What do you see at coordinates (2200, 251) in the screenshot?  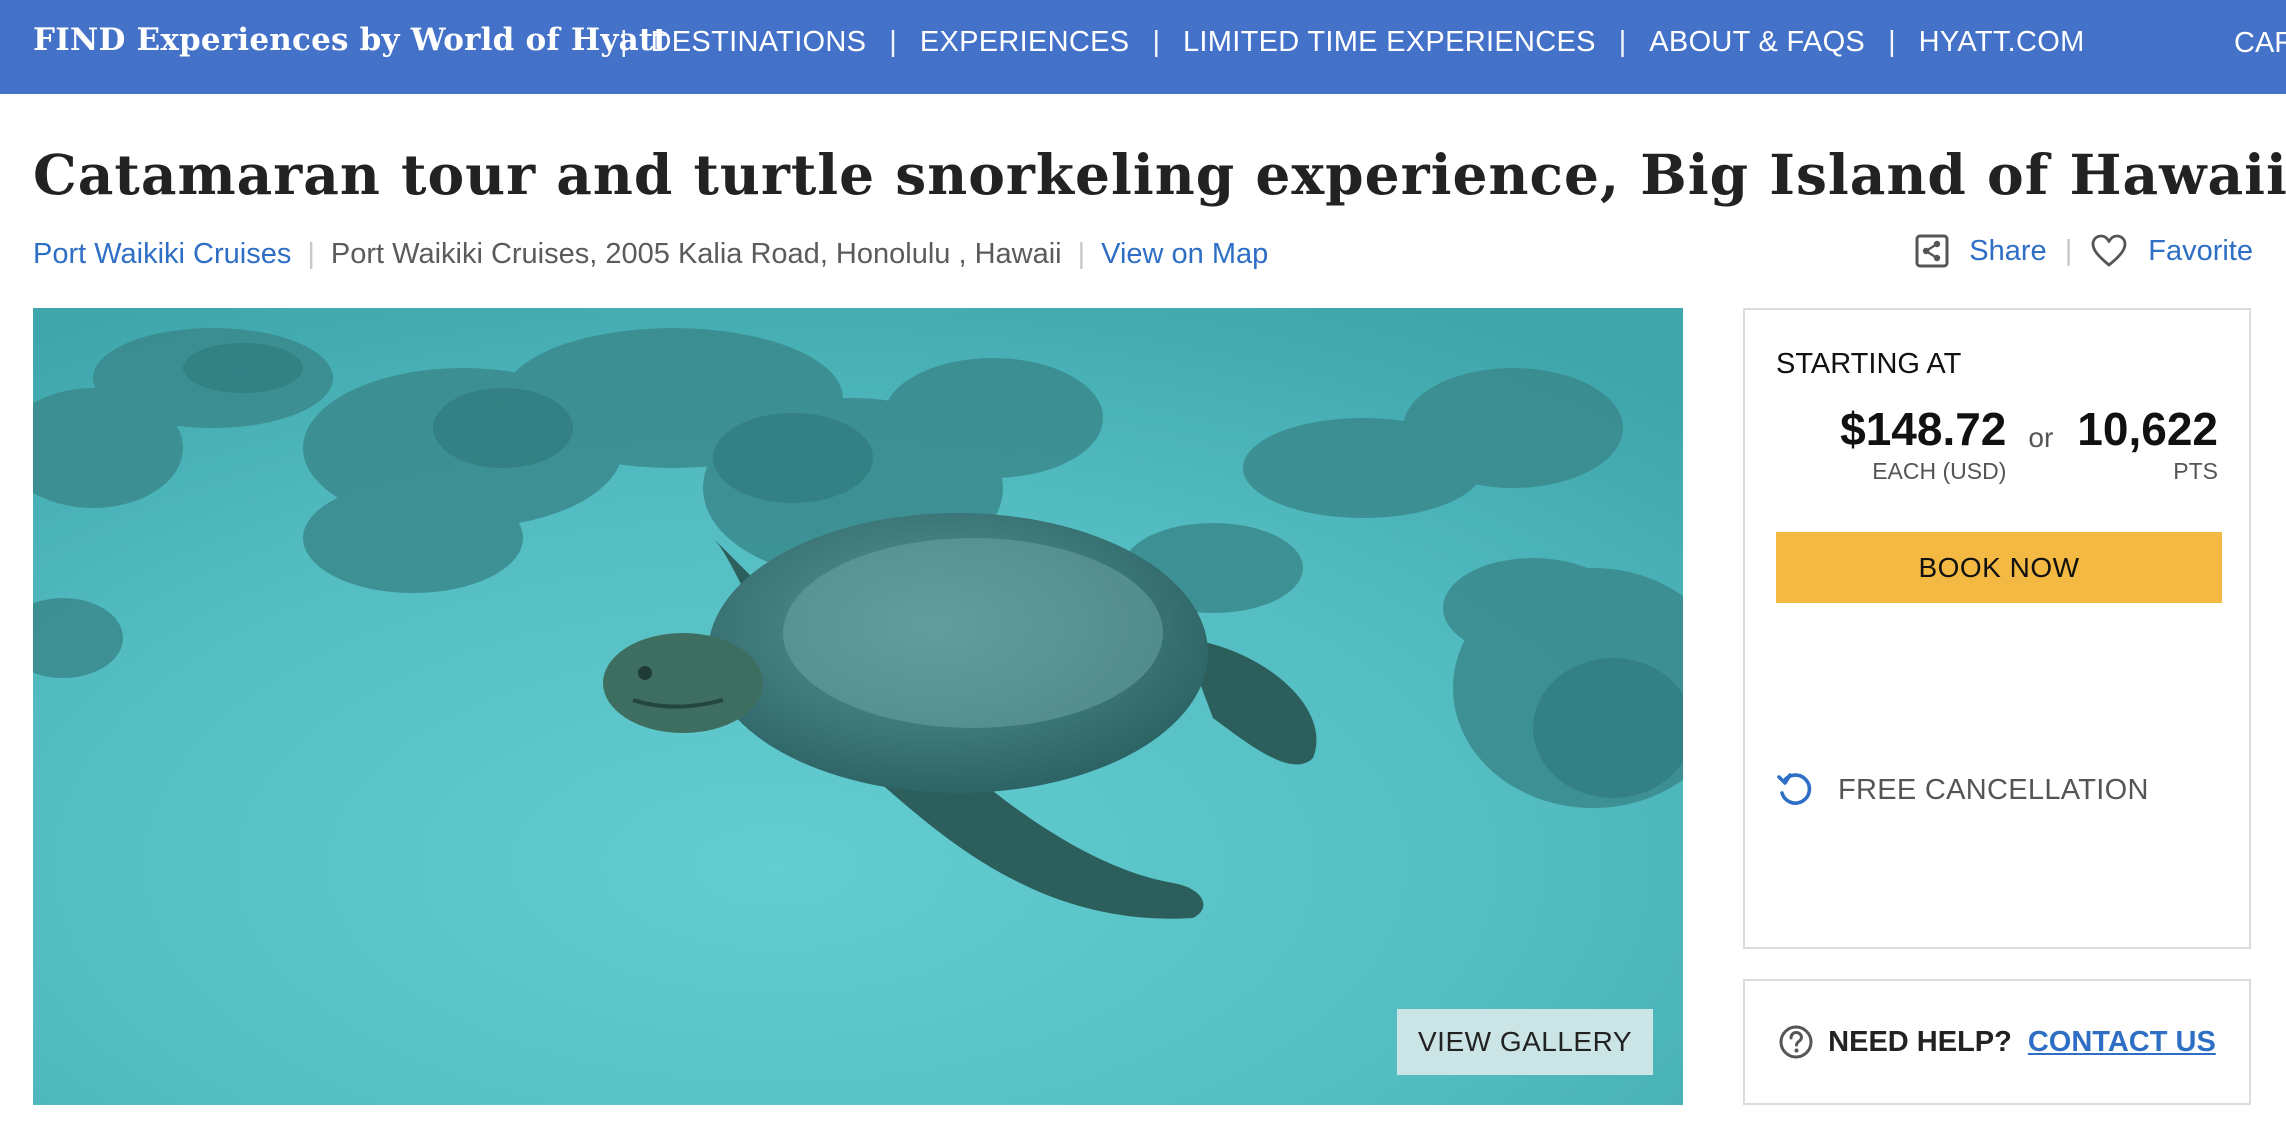 I see `favorite-link: Favorite` at bounding box center [2200, 251].